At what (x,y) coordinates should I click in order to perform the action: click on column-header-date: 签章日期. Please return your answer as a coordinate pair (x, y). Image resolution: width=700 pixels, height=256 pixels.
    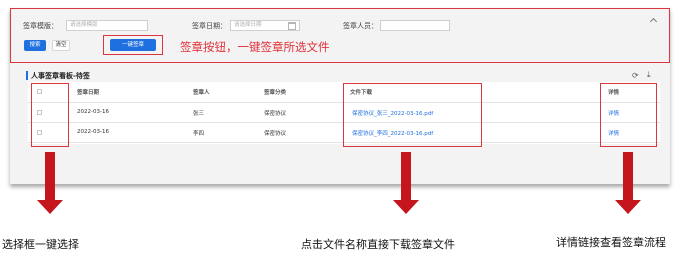
    Looking at the image, I should click on (88, 93).